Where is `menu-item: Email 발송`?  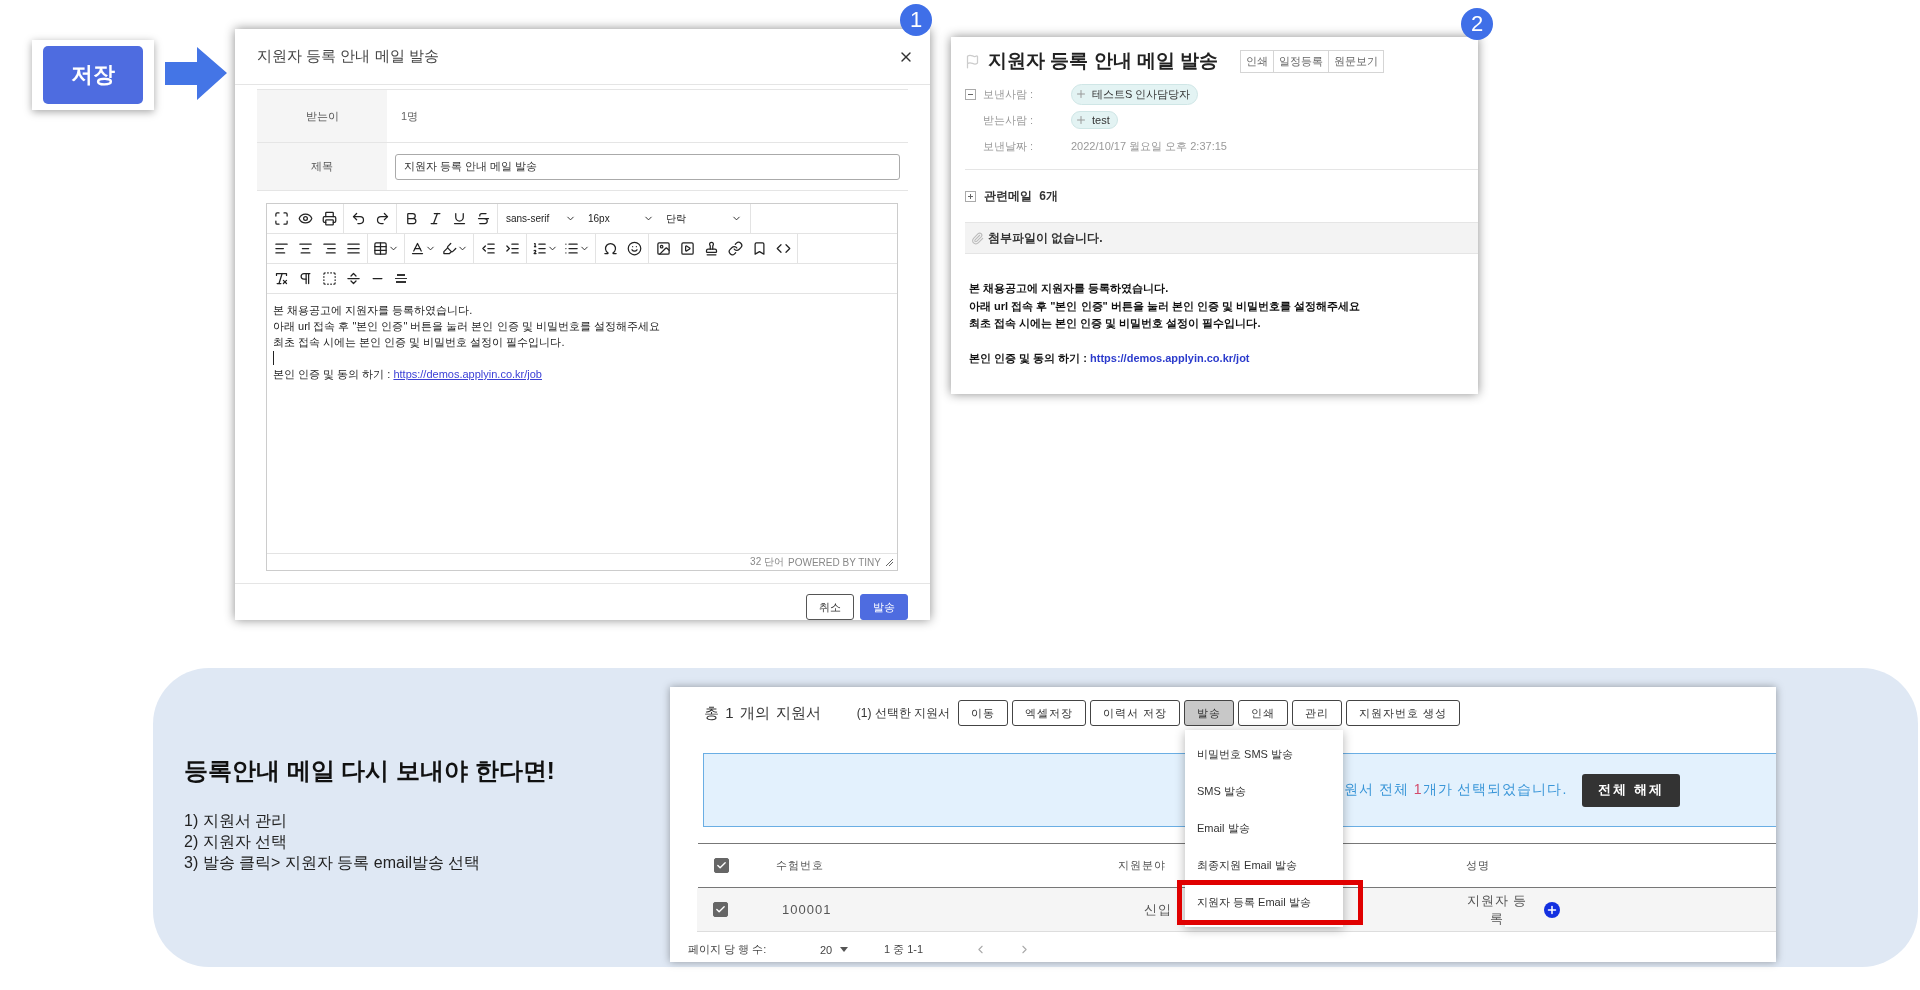
menu-item: Email 발송 is located at coordinates (1264, 828).